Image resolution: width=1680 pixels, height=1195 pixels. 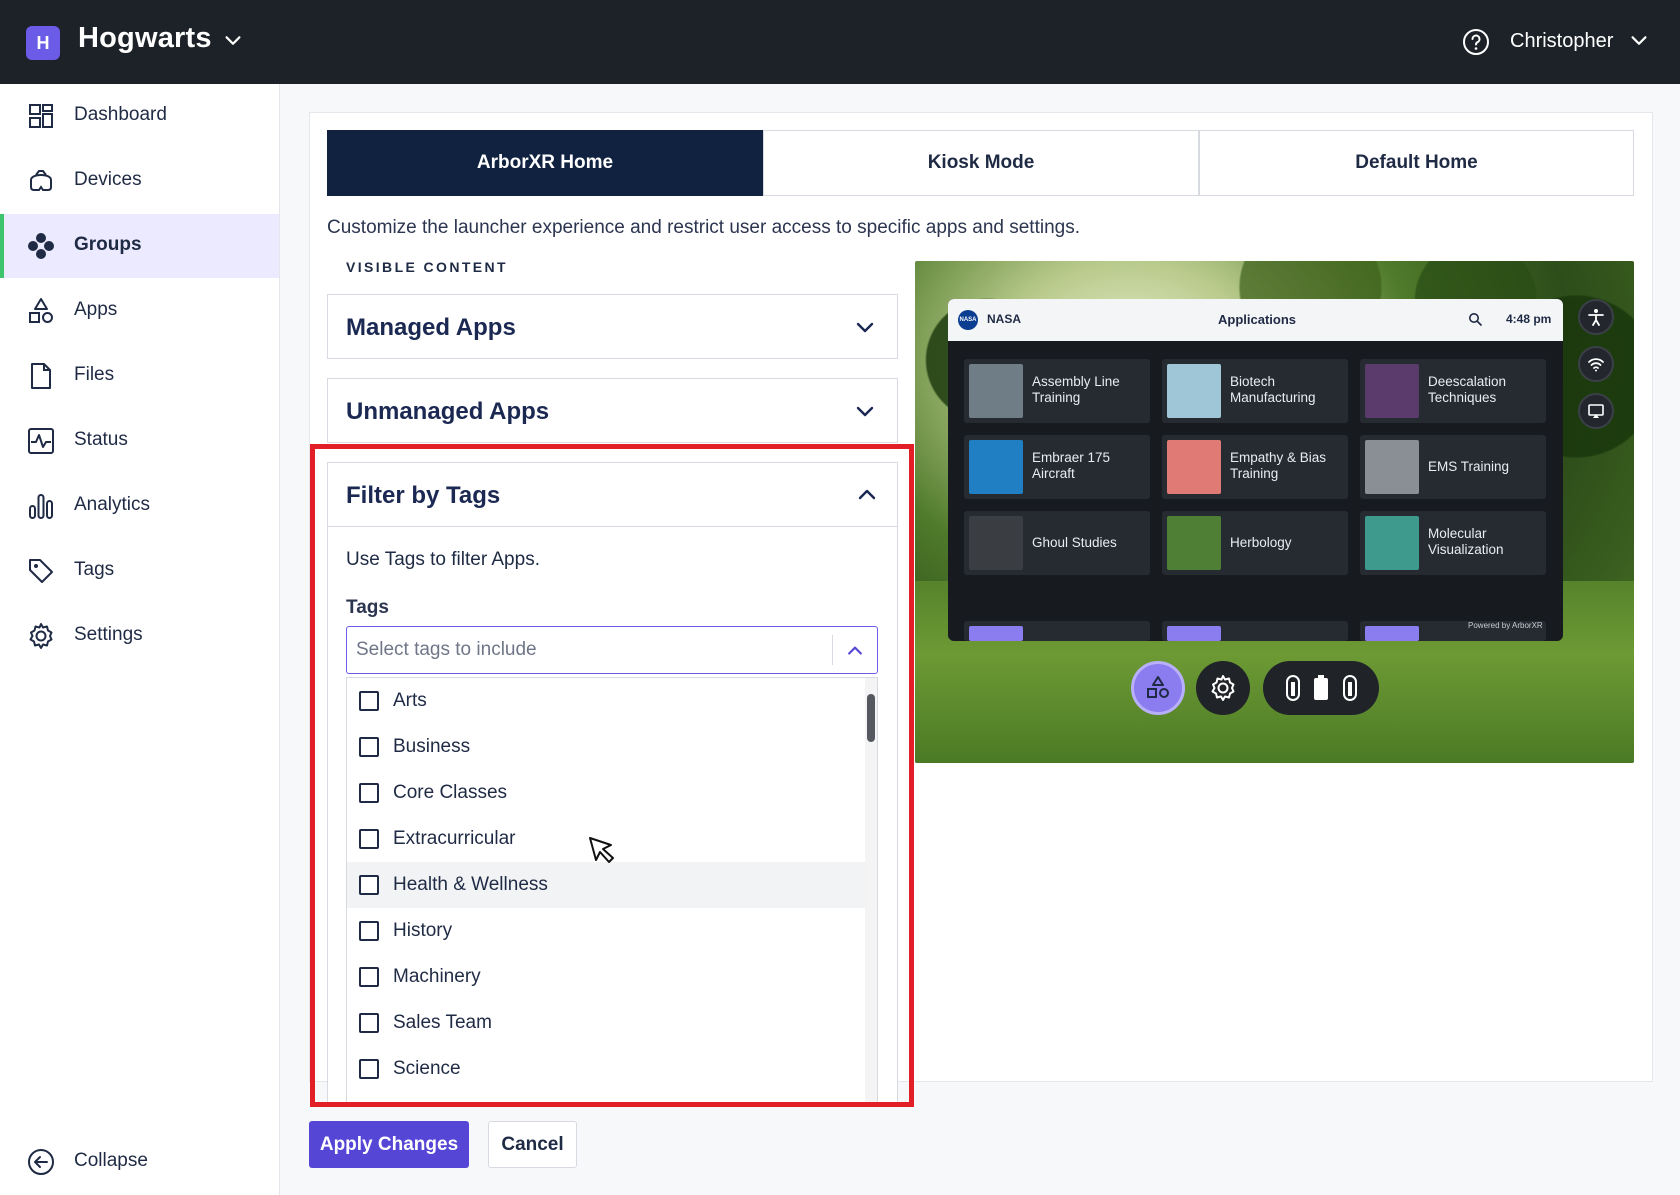 I want to click on sidebar-item-settings: Settings, so click(x=139, y=636).